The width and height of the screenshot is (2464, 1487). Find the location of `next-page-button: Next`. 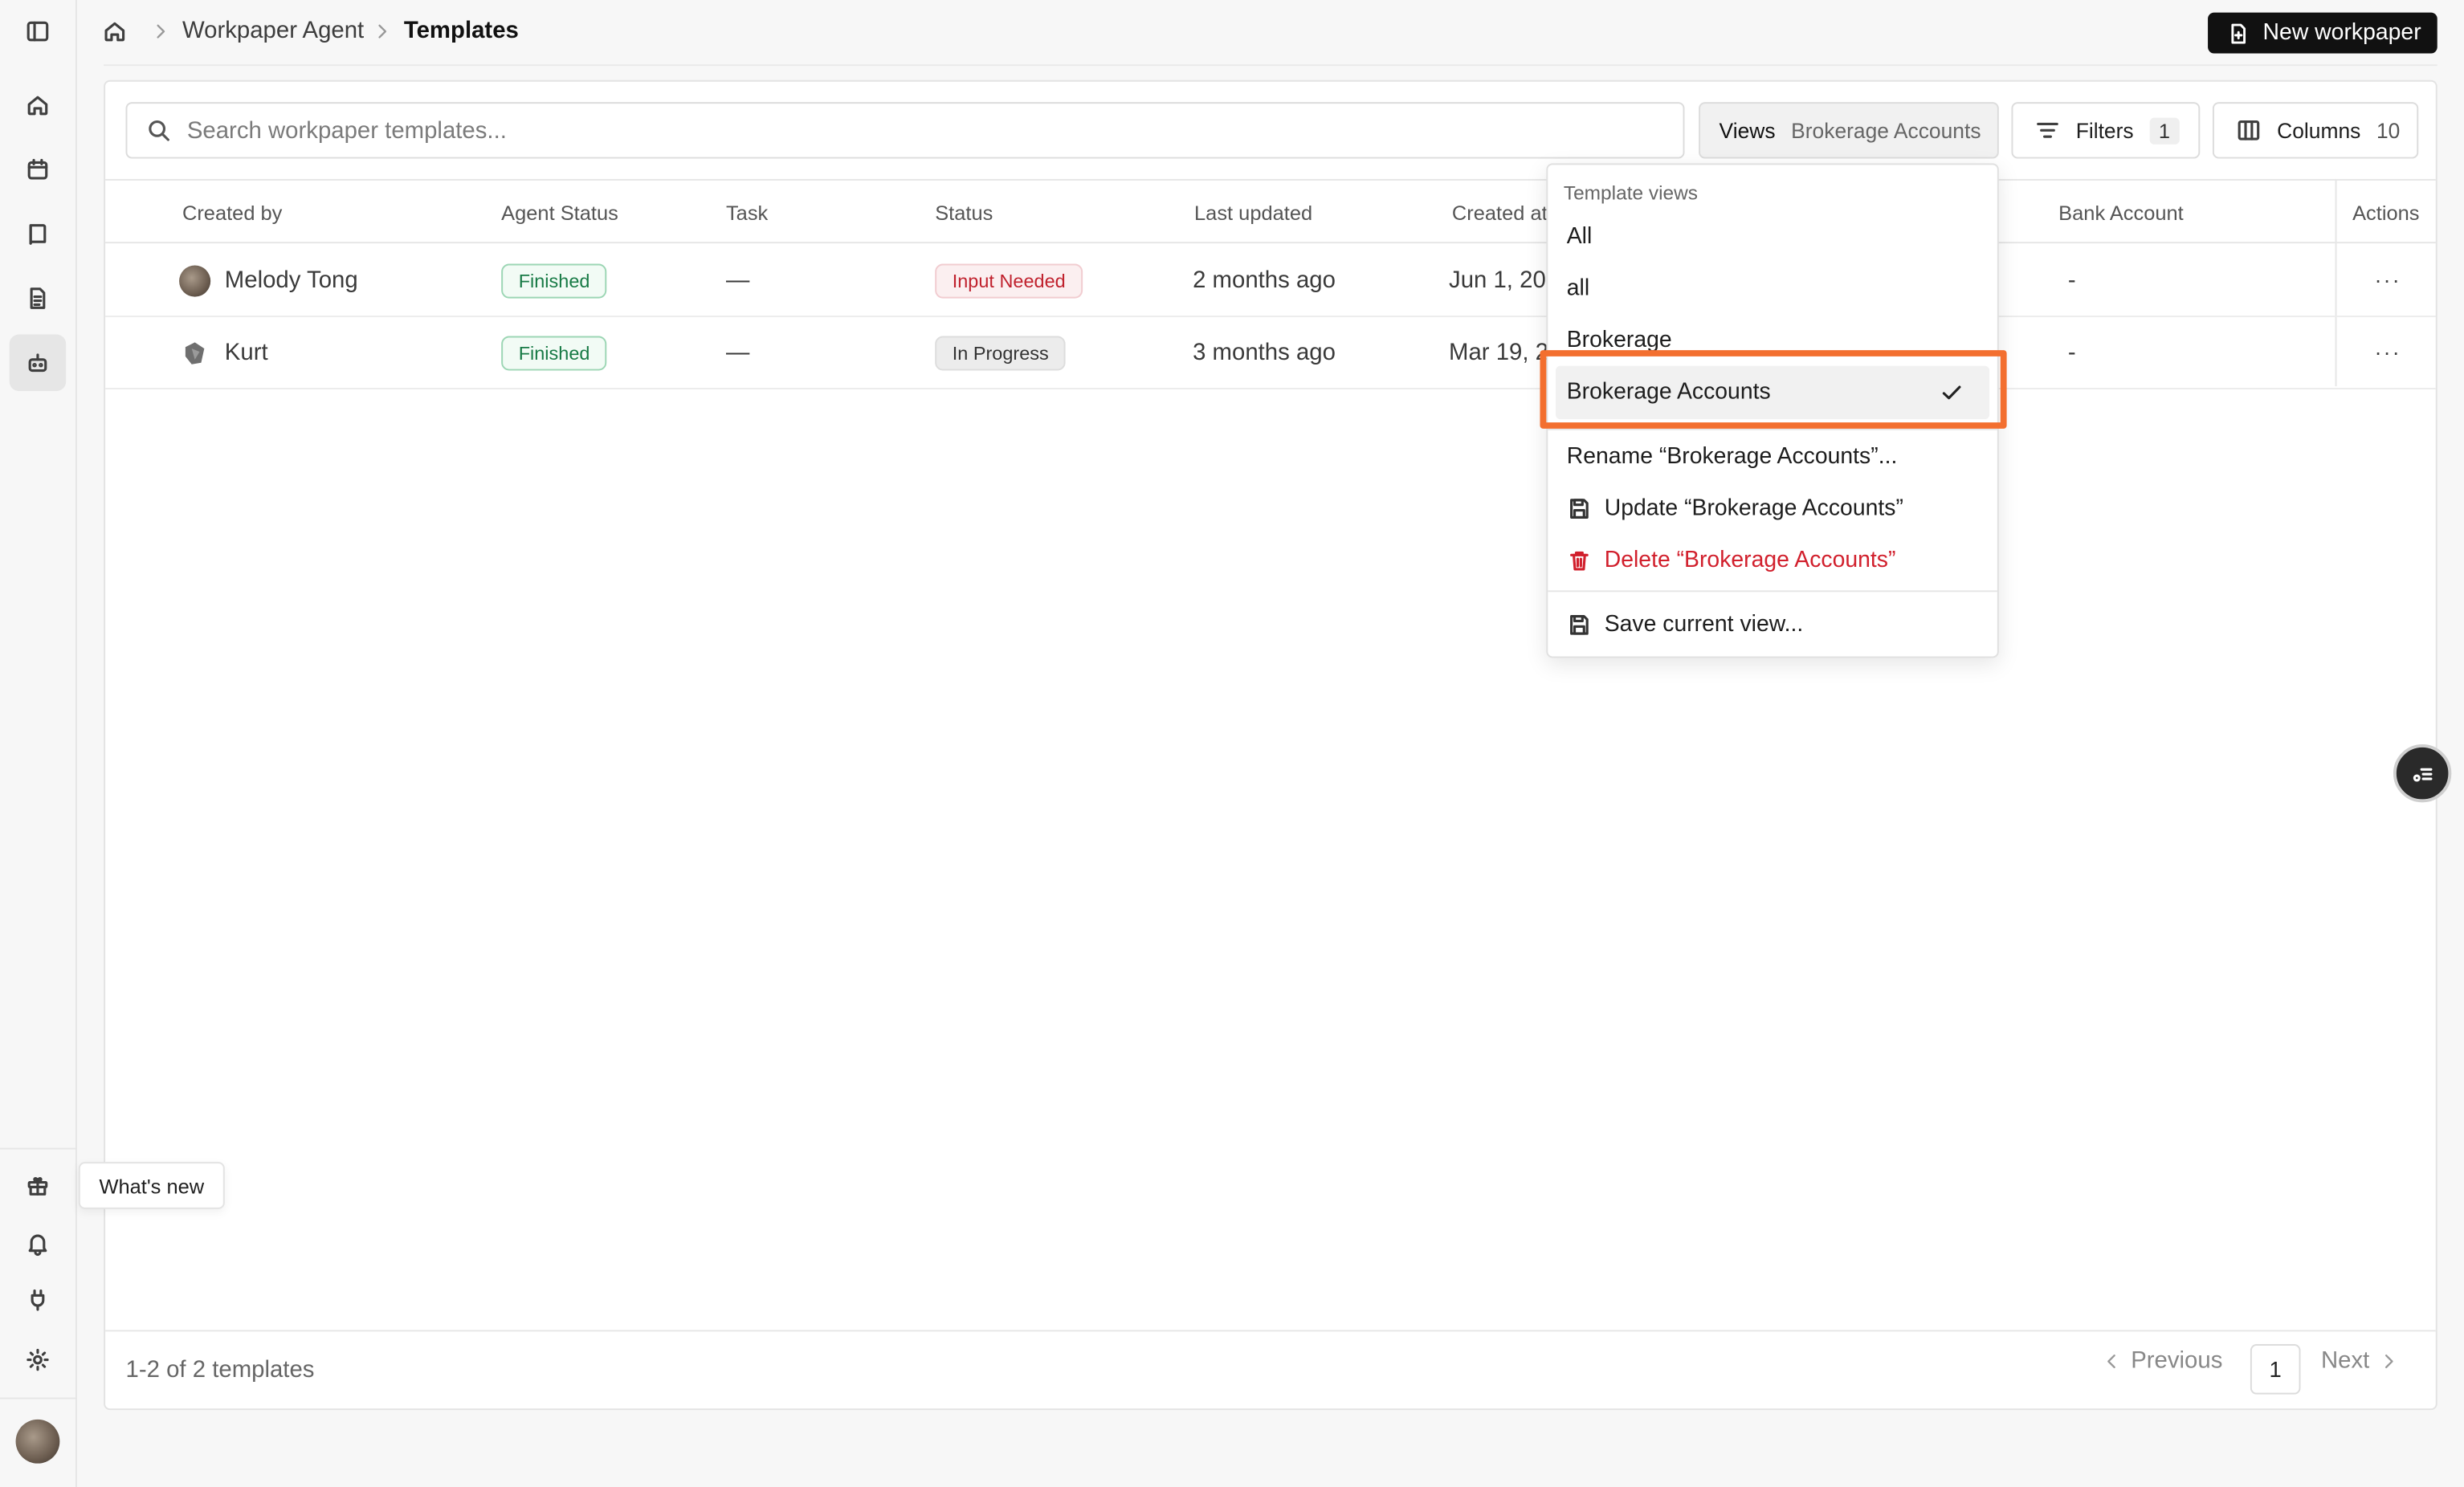

next-page-button: Next is located at coordinates (2359, 1360).